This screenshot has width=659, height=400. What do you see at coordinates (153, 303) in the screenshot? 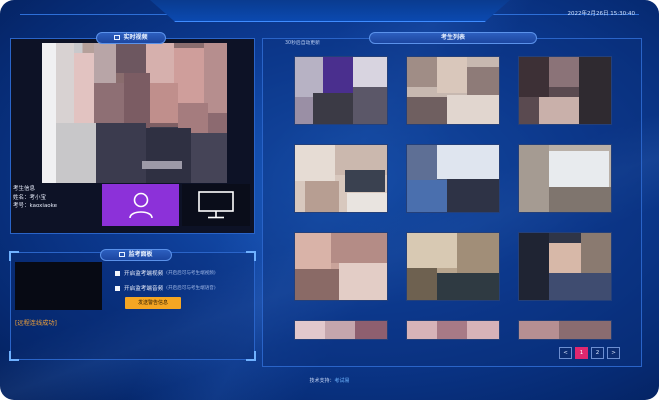
I see `send-warning-button: 发送警告信息` at bounding box center [153, 303].